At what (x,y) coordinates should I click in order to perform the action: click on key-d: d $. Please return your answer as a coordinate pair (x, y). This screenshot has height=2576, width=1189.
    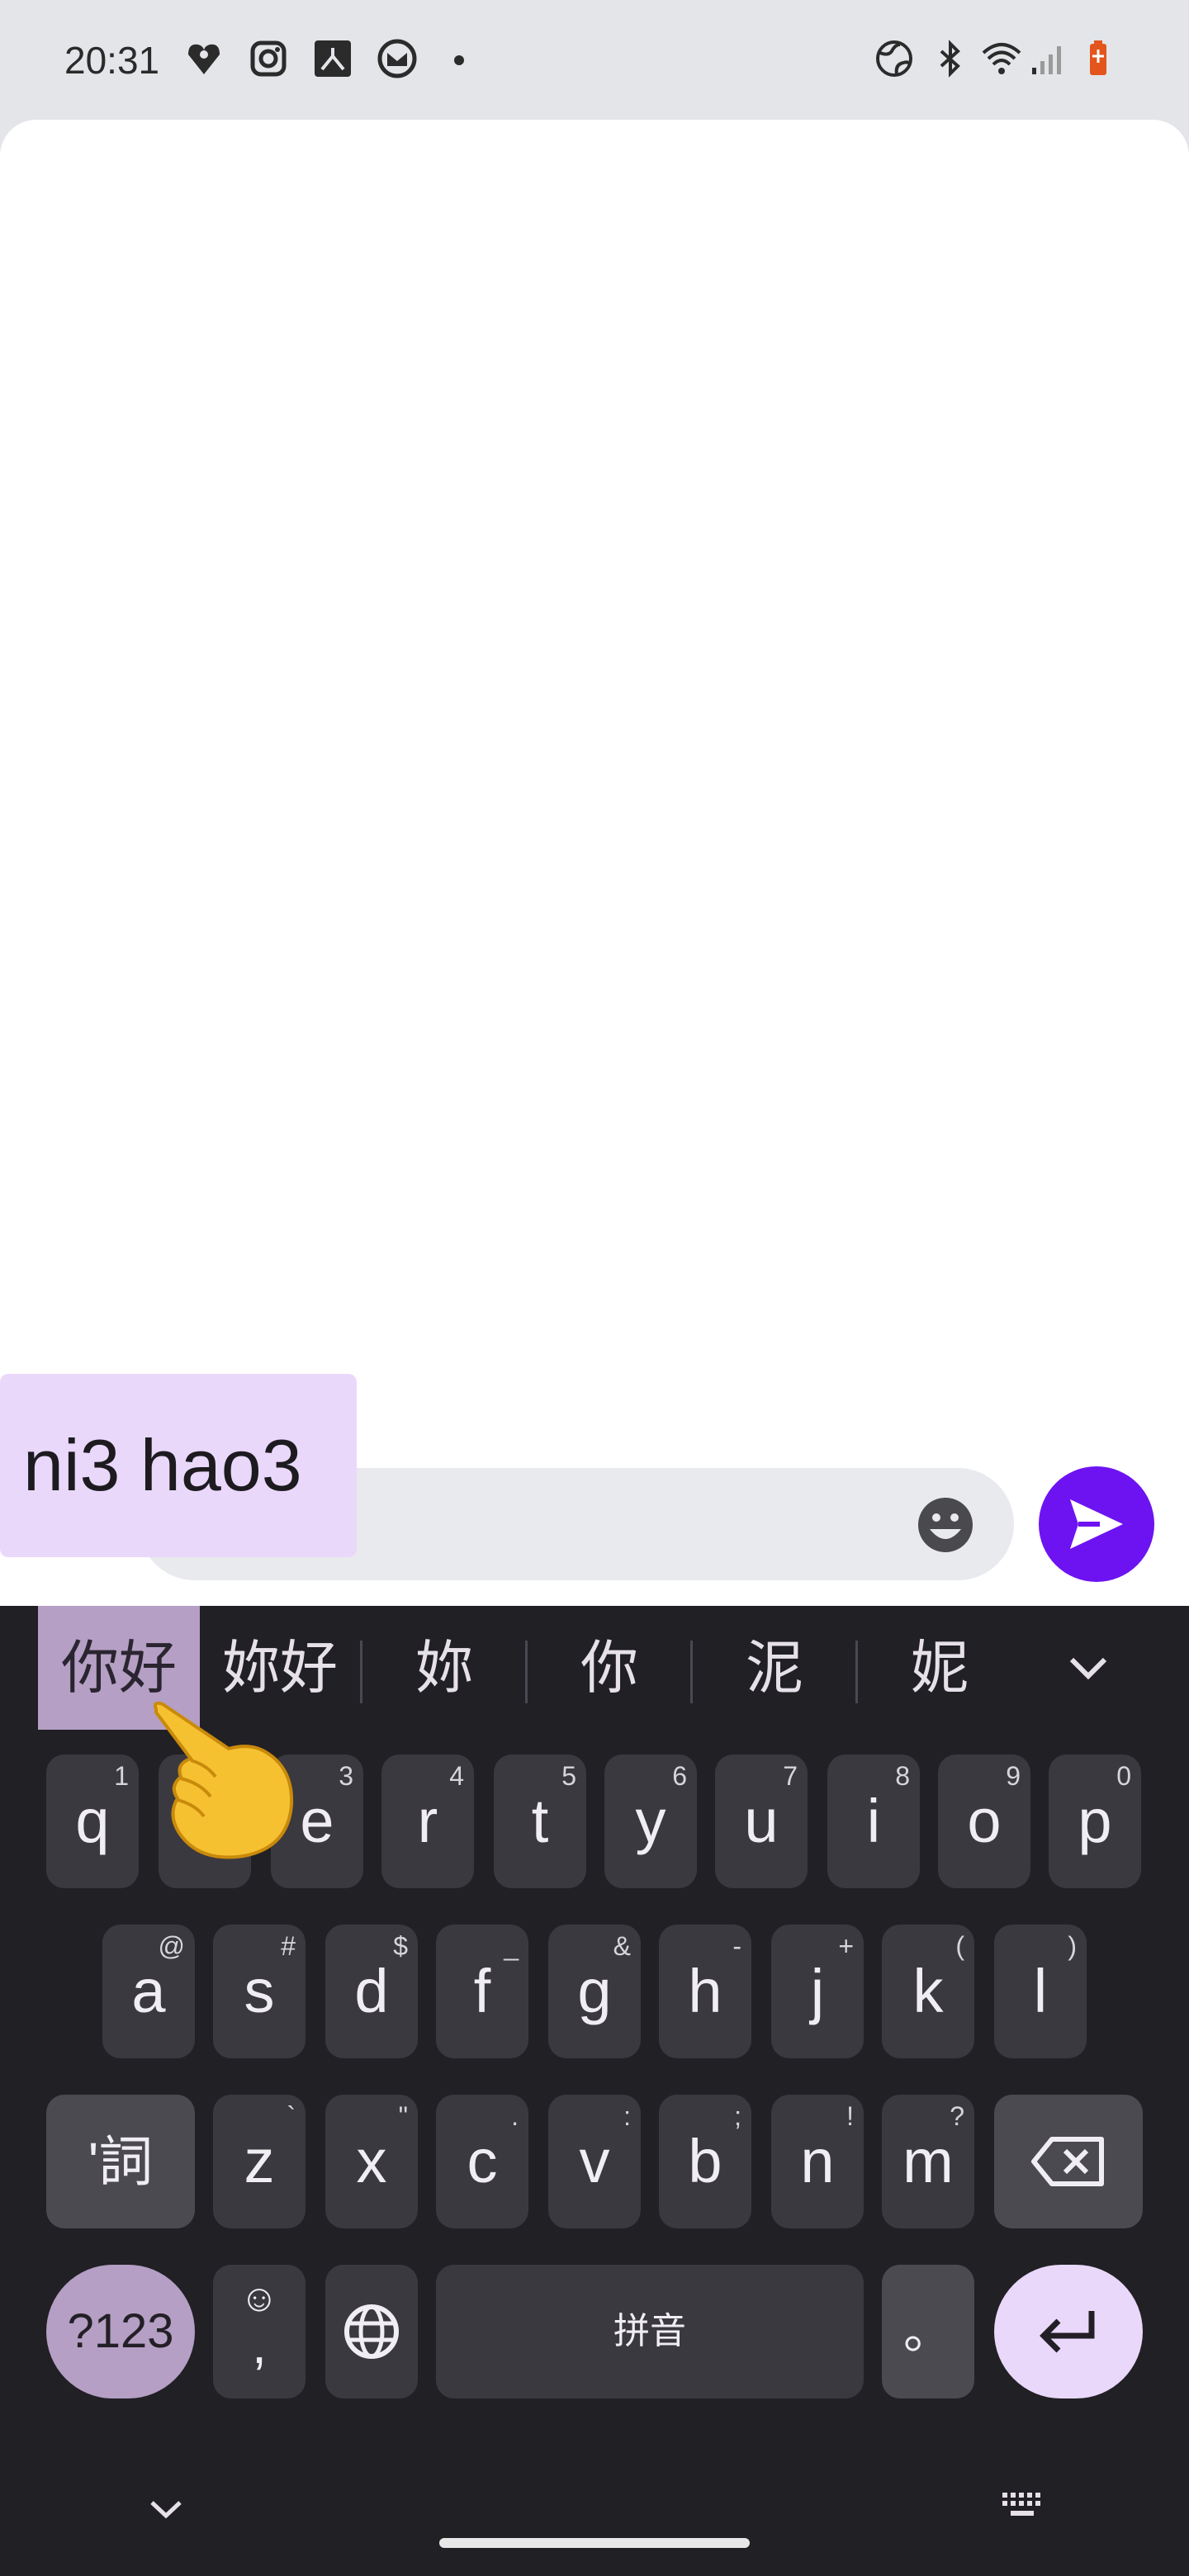
    Looking at the image, I should click on (371, 1991).